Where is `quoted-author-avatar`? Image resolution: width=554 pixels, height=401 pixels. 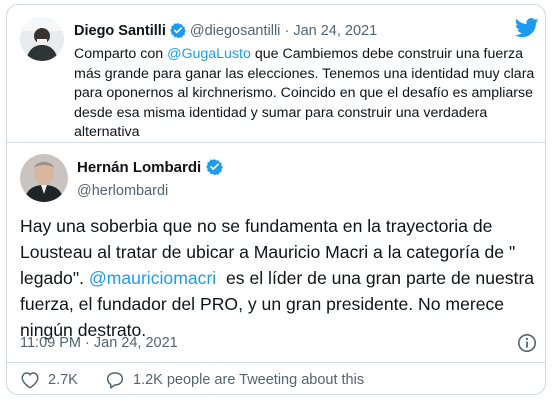 quoted-author-avatar is located at coordinates (42, 39).